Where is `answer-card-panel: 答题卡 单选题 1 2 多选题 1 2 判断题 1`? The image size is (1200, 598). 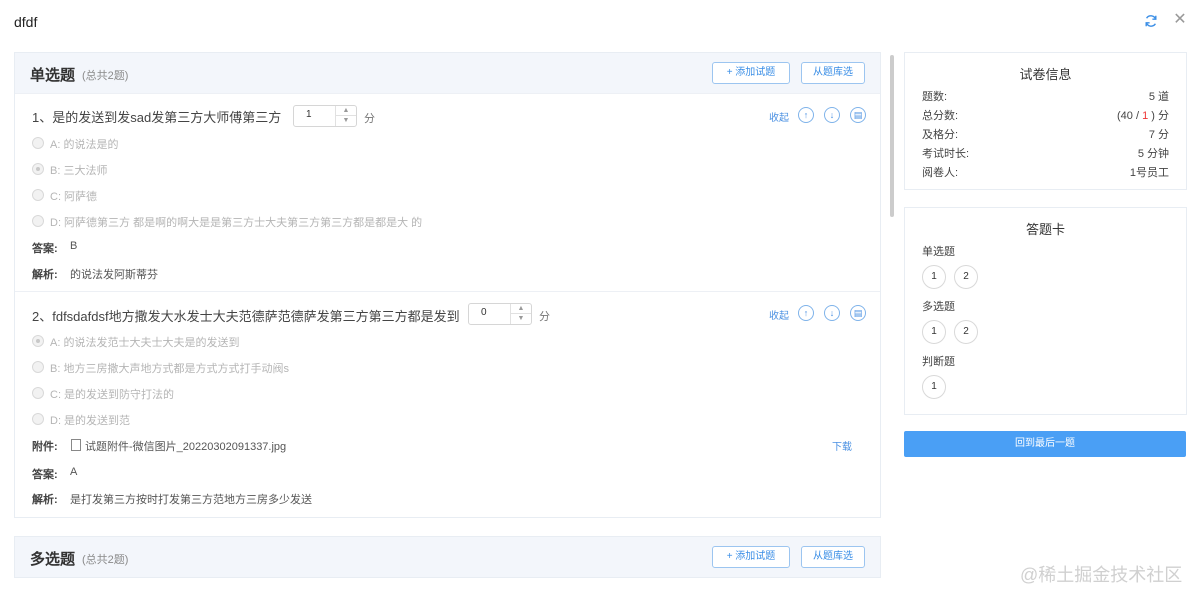 answer-card-panel: 答题卡 单选题 1 2 多选题 1 2 判断题 1 is located at coordinates (1045, 311).